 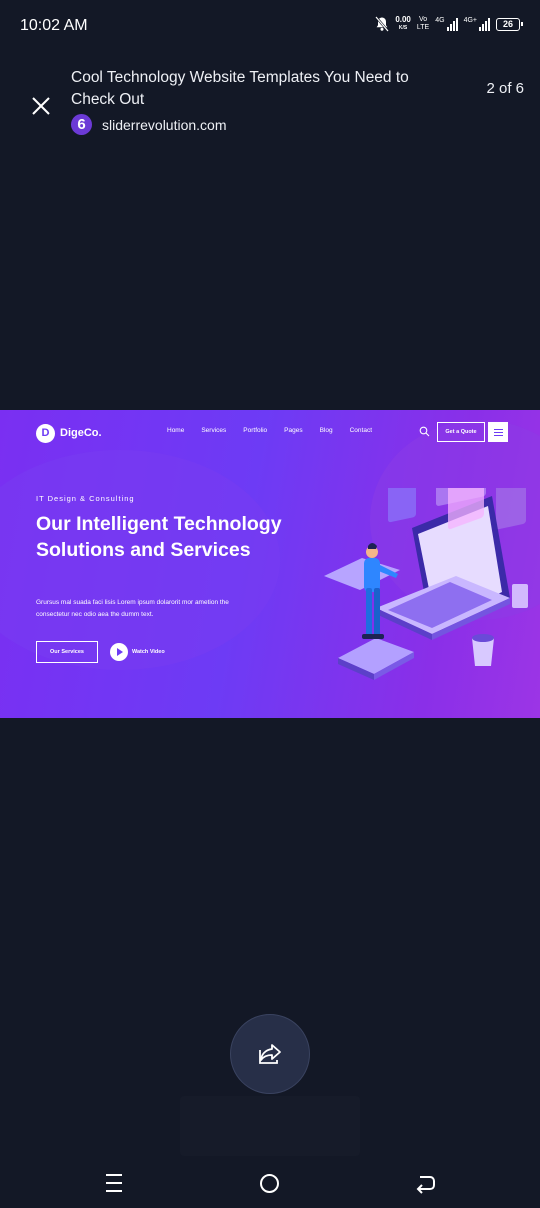 I want to click on laptop-illustration, so click(x=426, y=584).